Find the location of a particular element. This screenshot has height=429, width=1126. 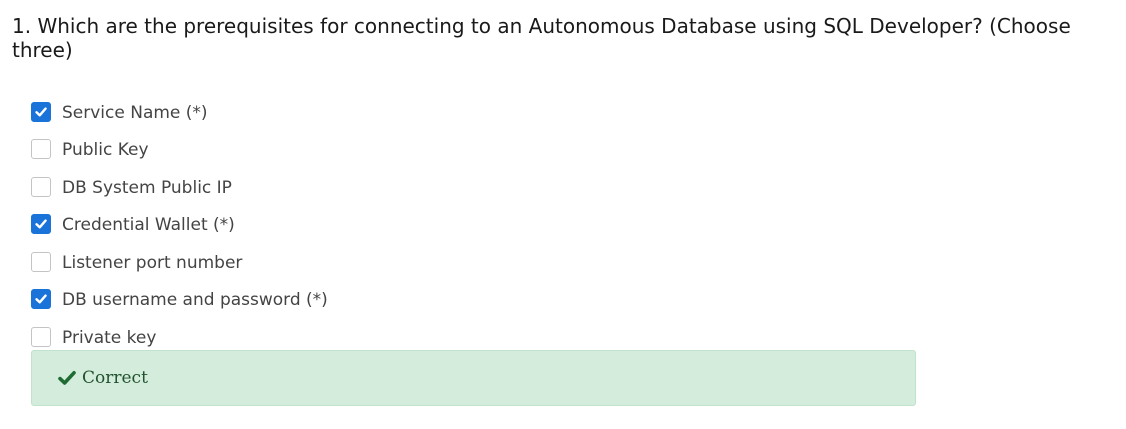

checkbox-db-username-password is located at coordinates (41, 299).